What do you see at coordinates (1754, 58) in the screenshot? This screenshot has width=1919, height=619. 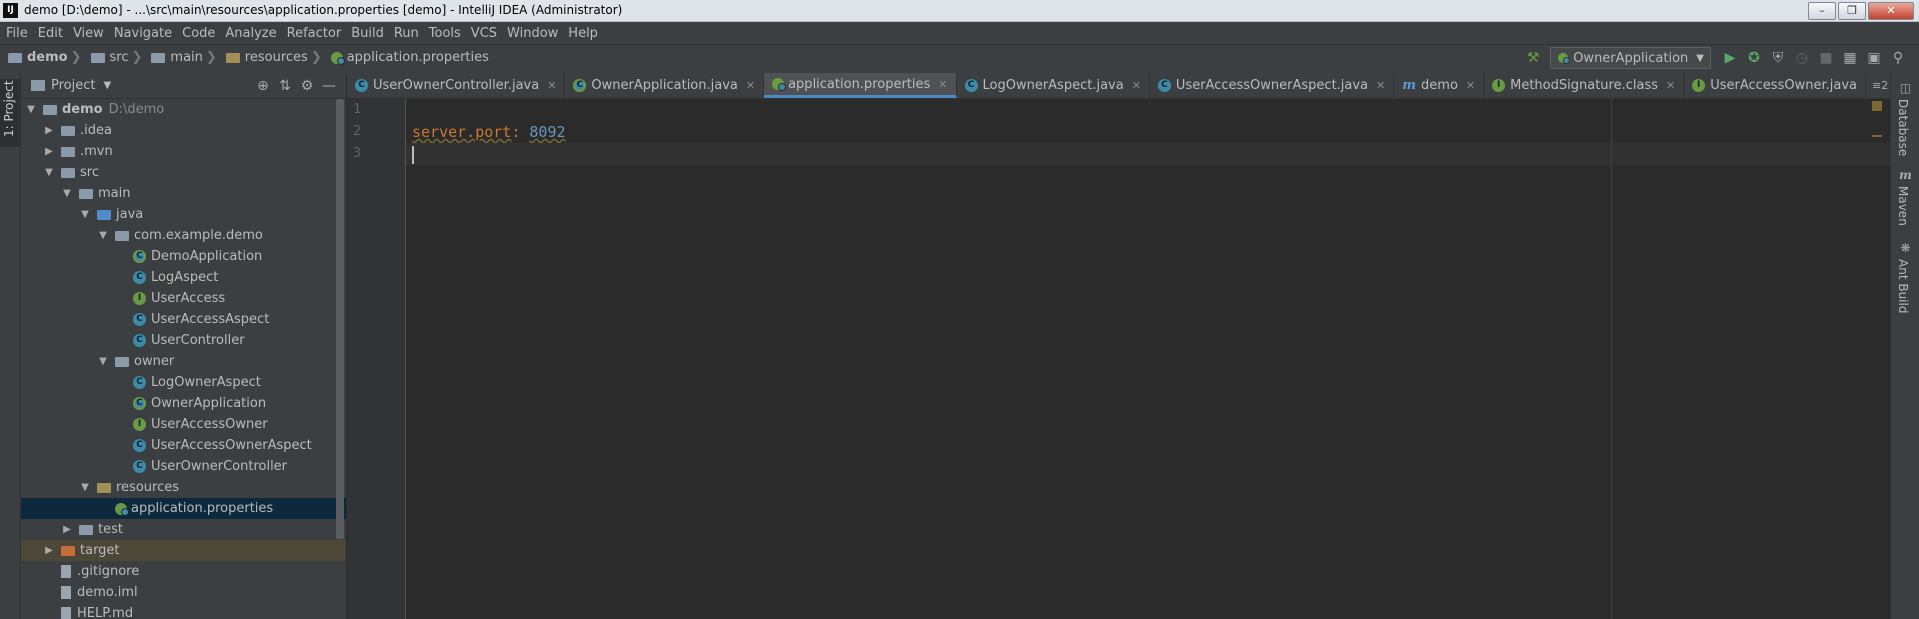 I see `debug-icon: ✪` at bounding box center [1754, 58].